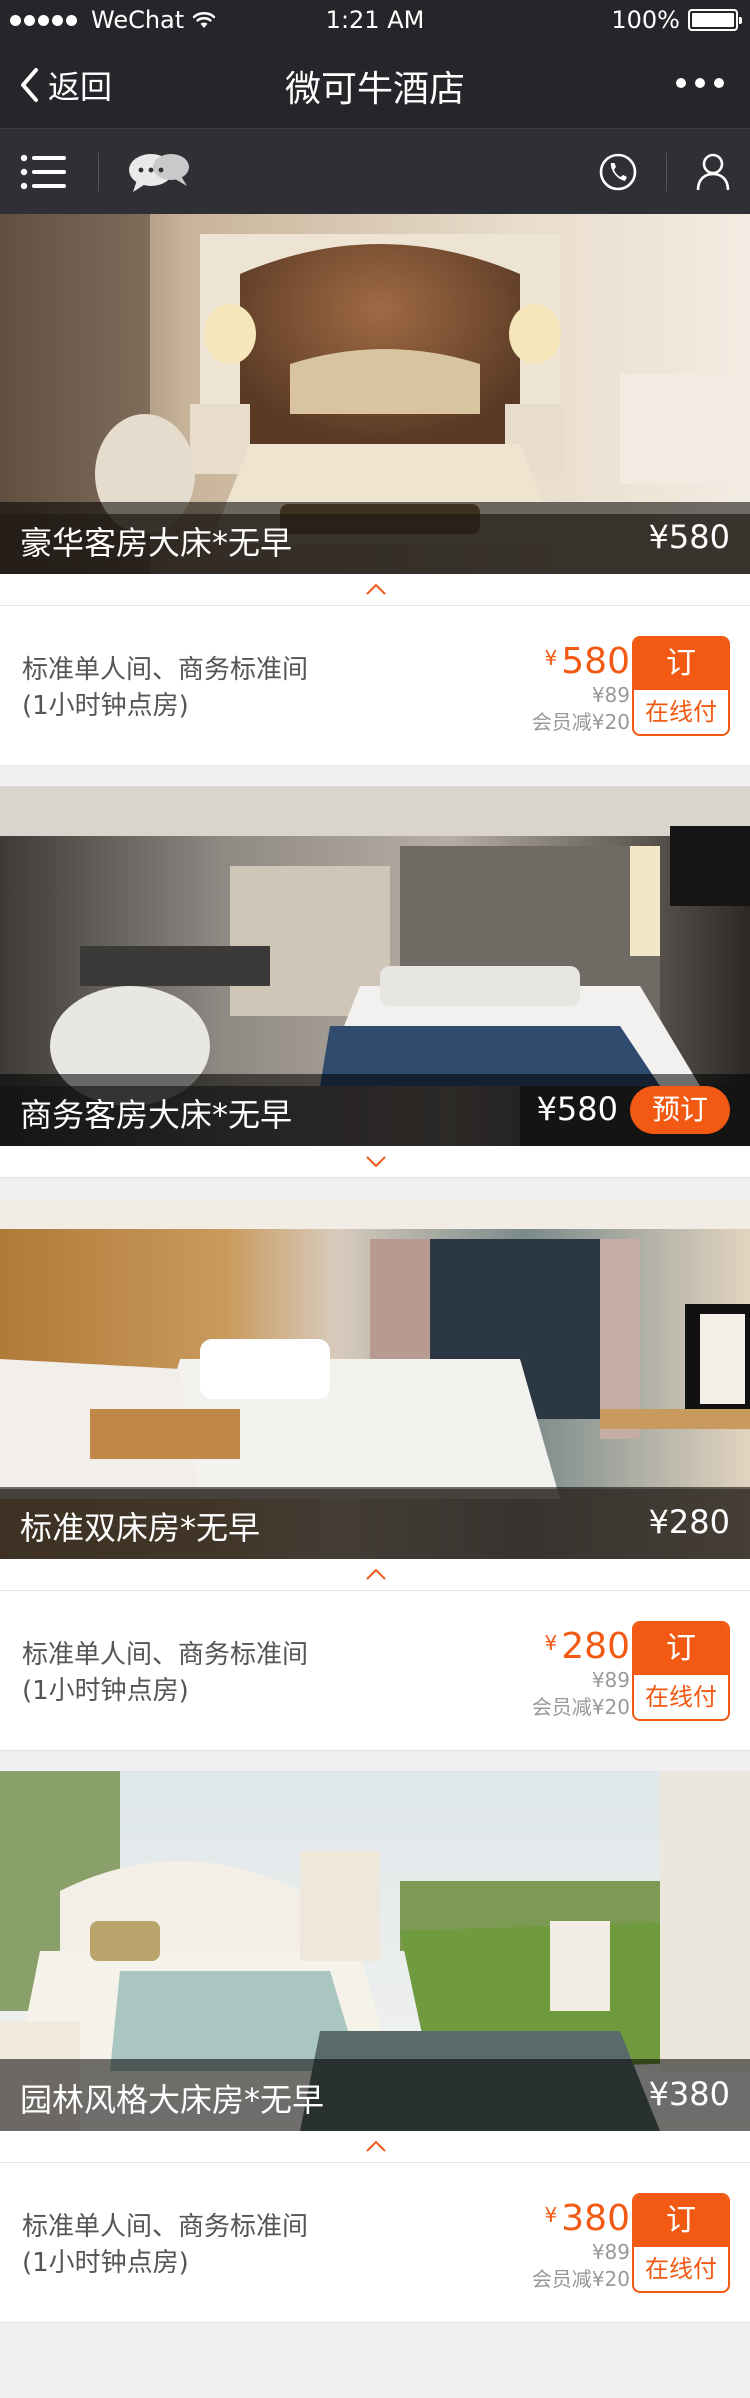 The image size is (750, 2398). I want to click on nav-bar: 返回 微可牛酒店, so click(375, 84).